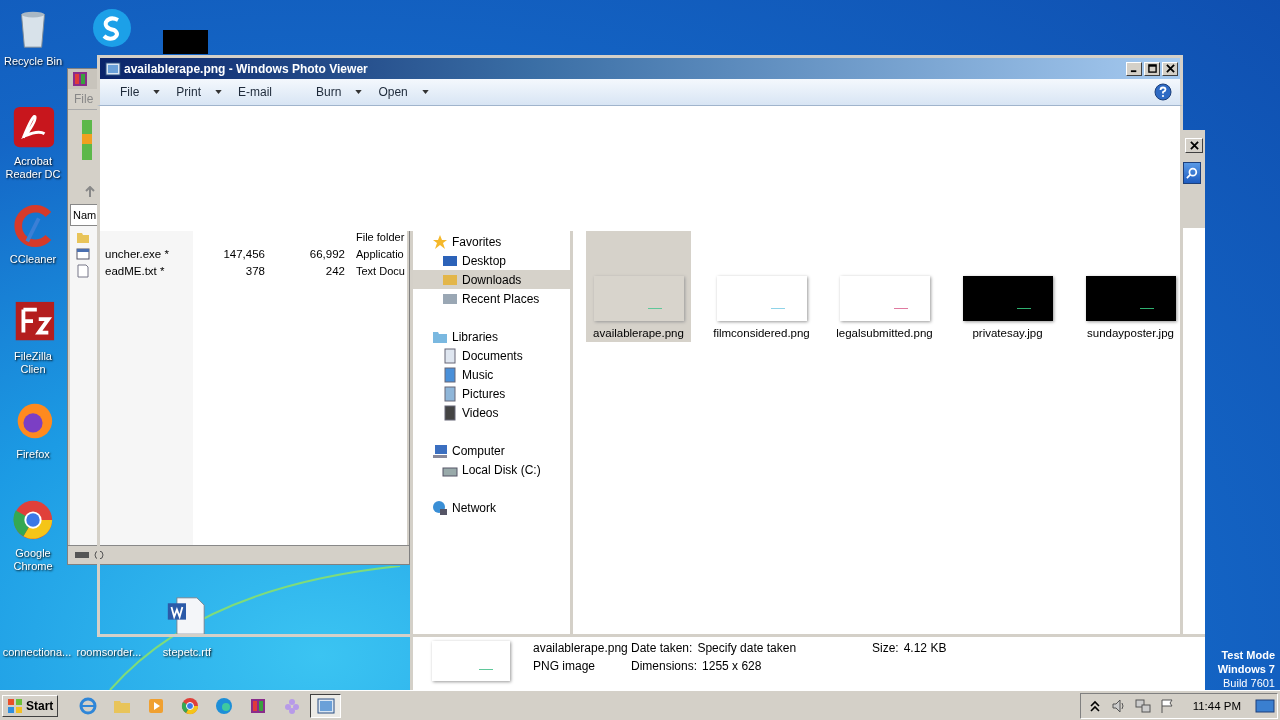 The width and height of the screenshot is (1280, 720). I want to click on drive-icon, so click(89, 555).